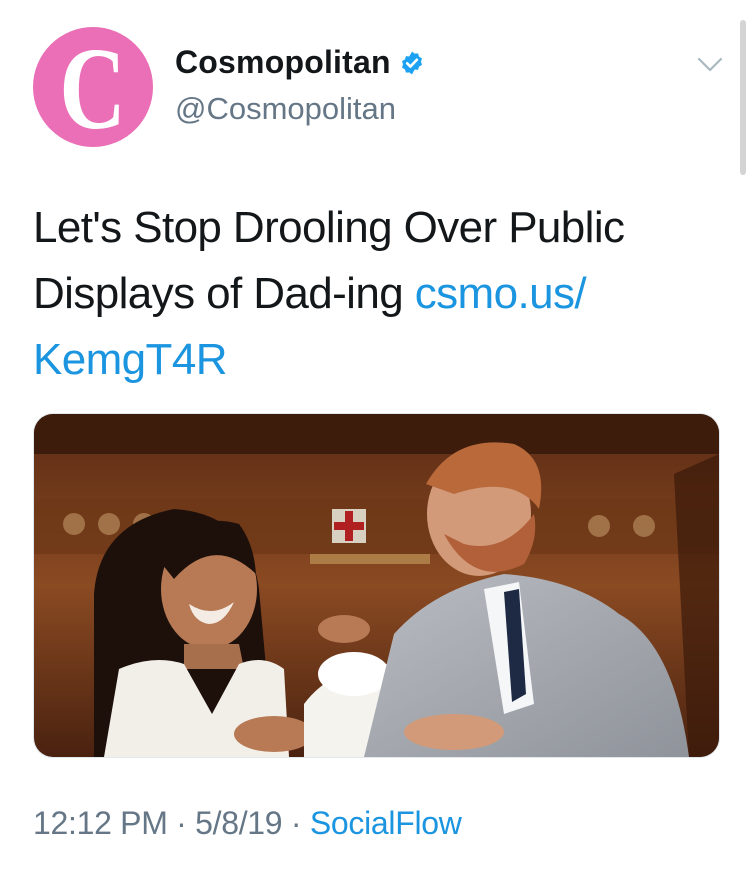  Describe the element at coordinates (283, 62) in the screenshot. I see `display-name: Cosmopolitan` at that location.